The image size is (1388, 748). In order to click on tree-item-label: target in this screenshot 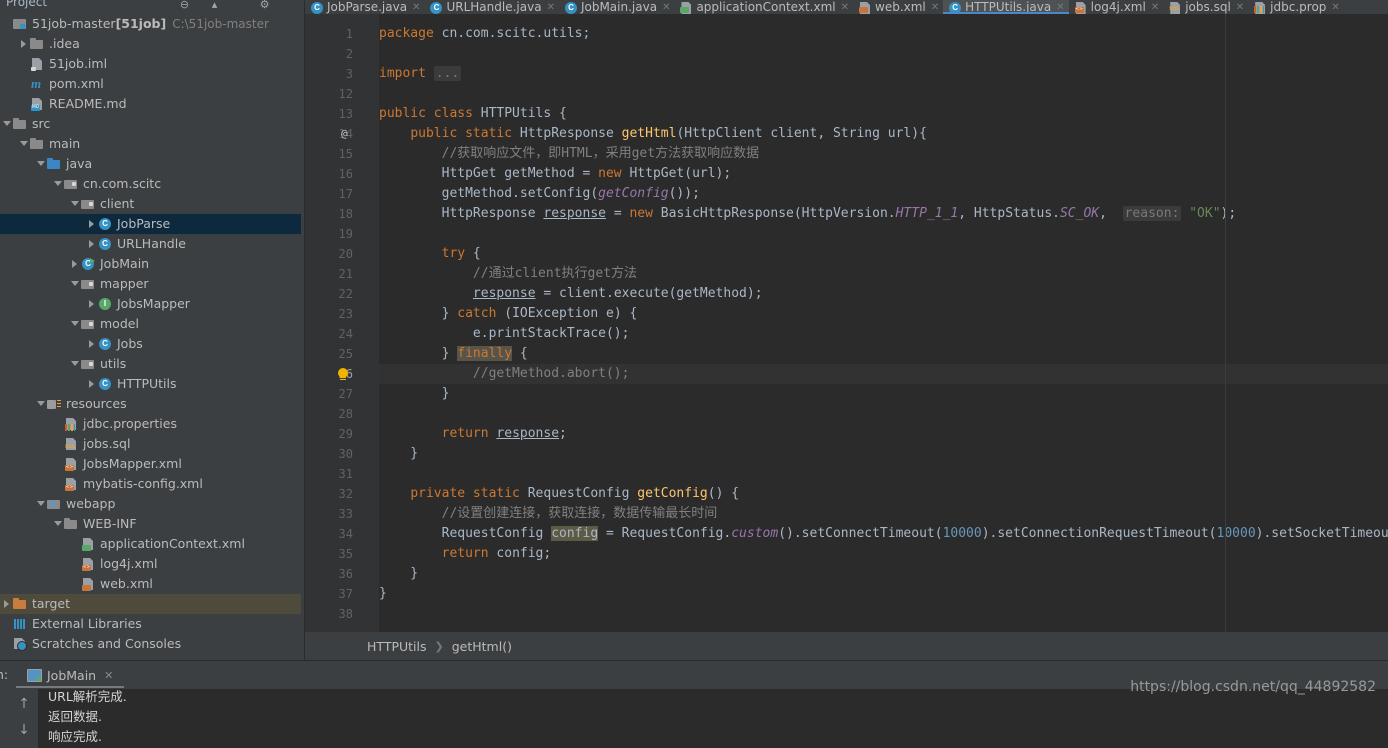, I will do `click(51, 603)`.